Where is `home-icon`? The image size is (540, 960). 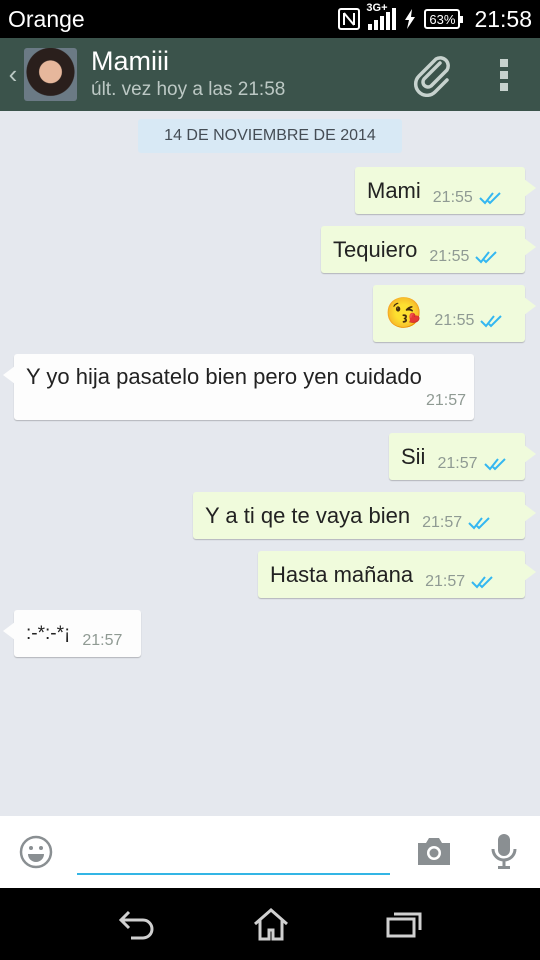
home-icon is located at coordinates (271, 924).